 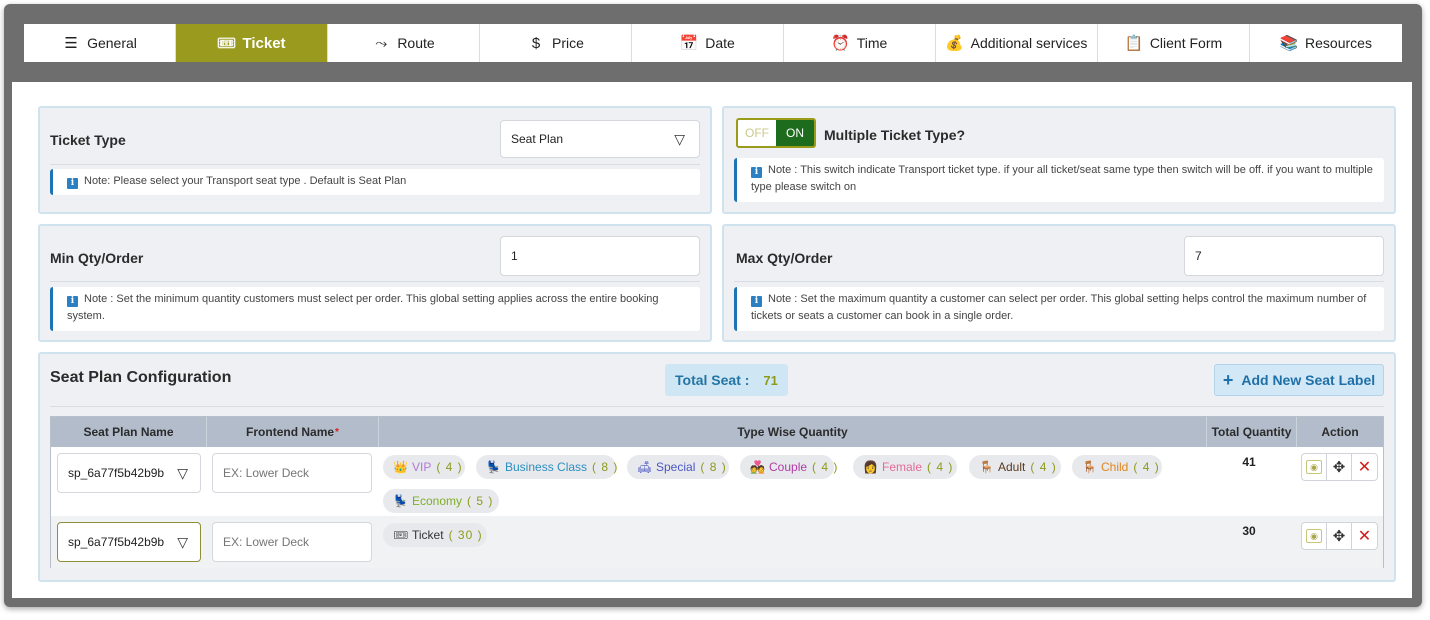 I want to click on tab-client-form: 📋 Client Form, so click(x=1174, y=43).